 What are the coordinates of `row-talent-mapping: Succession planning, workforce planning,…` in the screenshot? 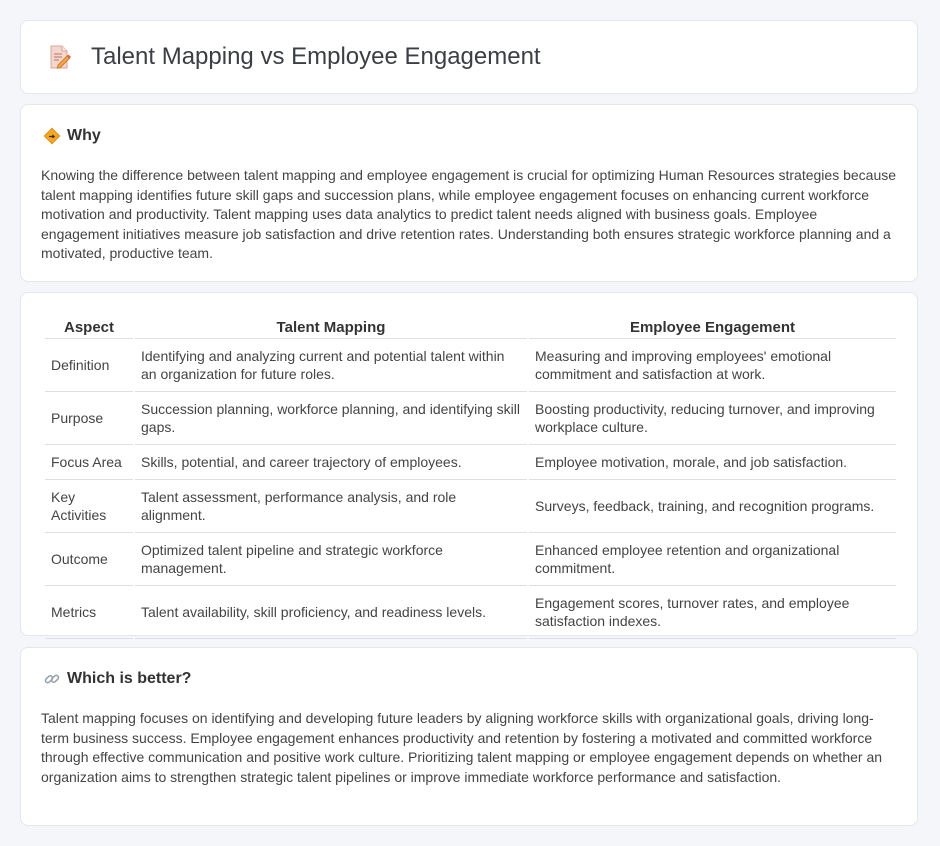 It's located at (331, 418).